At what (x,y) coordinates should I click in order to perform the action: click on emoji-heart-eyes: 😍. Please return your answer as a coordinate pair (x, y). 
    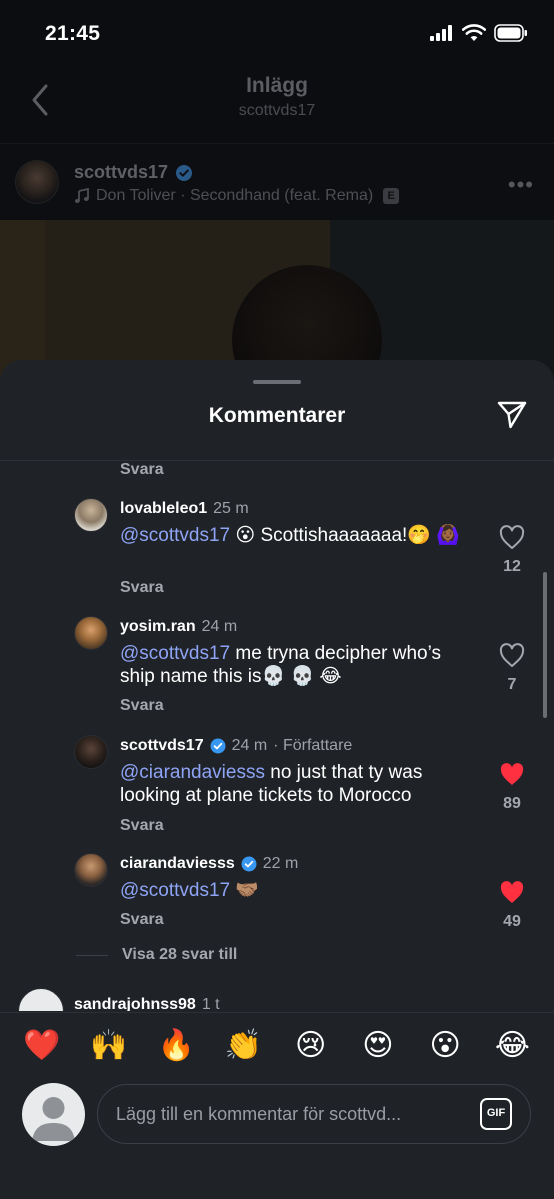
    Looking at the image, I should click on (378, 1046).